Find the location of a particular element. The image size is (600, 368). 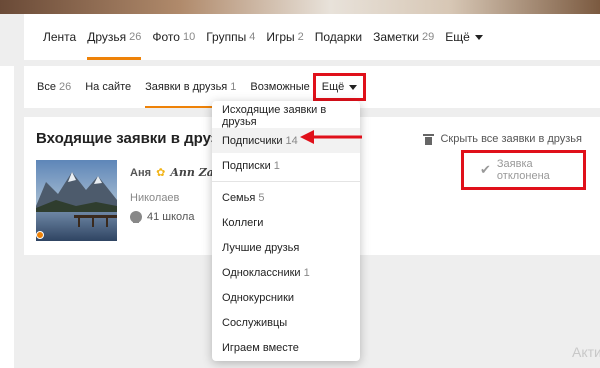

subnav-online: На сайте is located at coordinates (108, 87).